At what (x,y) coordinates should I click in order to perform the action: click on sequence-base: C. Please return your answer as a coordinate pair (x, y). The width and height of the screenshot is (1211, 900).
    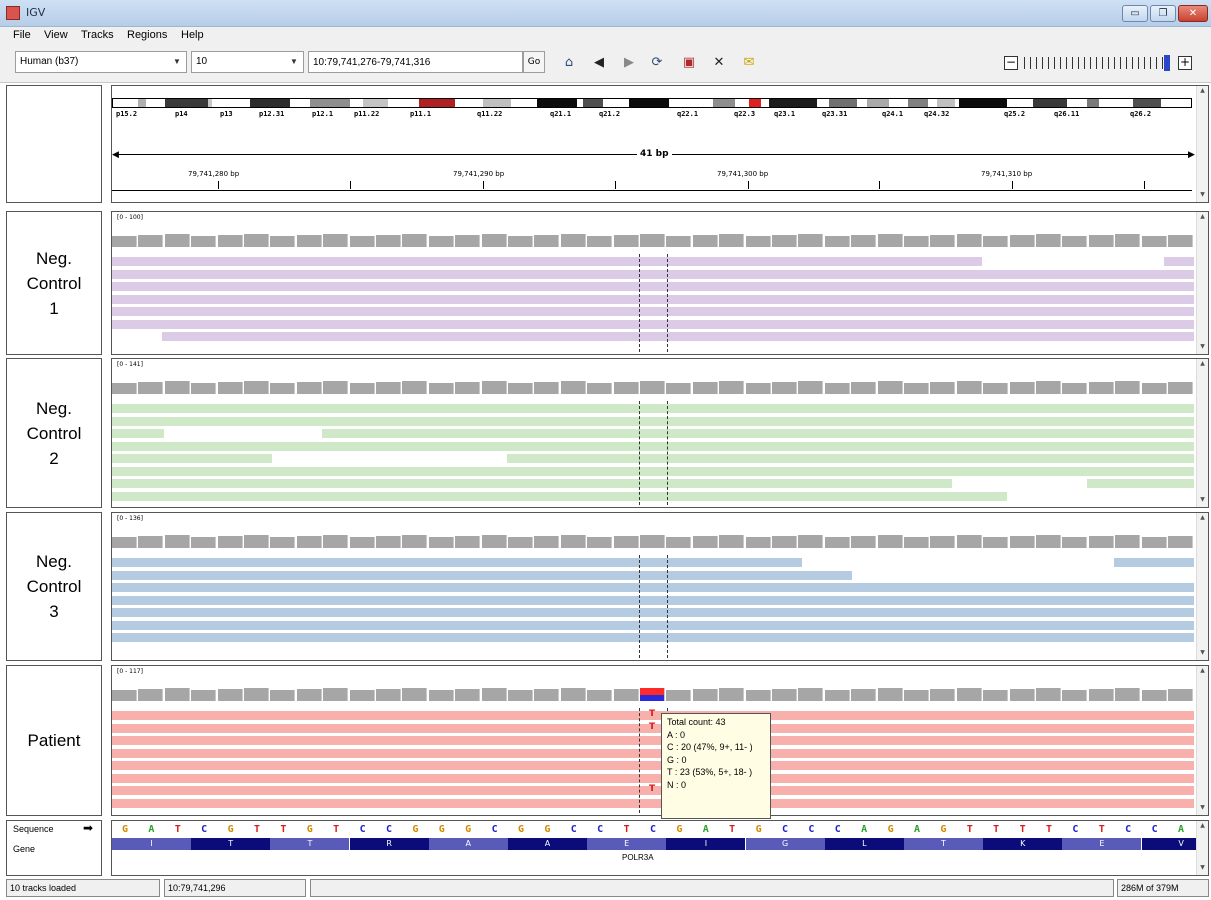
    Looking at the image, I should click on (1154, 829).